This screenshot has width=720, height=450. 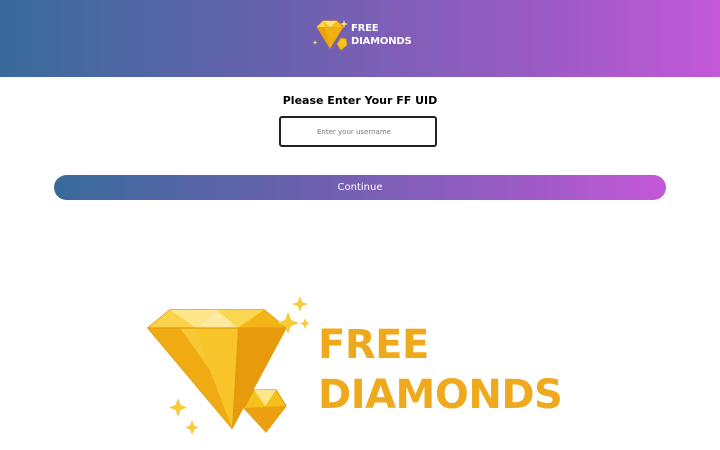 What do you see at coordinates (360, 100) in the screenshot?
I see `form-title: Please Enter Your FF UID` at bounding box center [360, 100].